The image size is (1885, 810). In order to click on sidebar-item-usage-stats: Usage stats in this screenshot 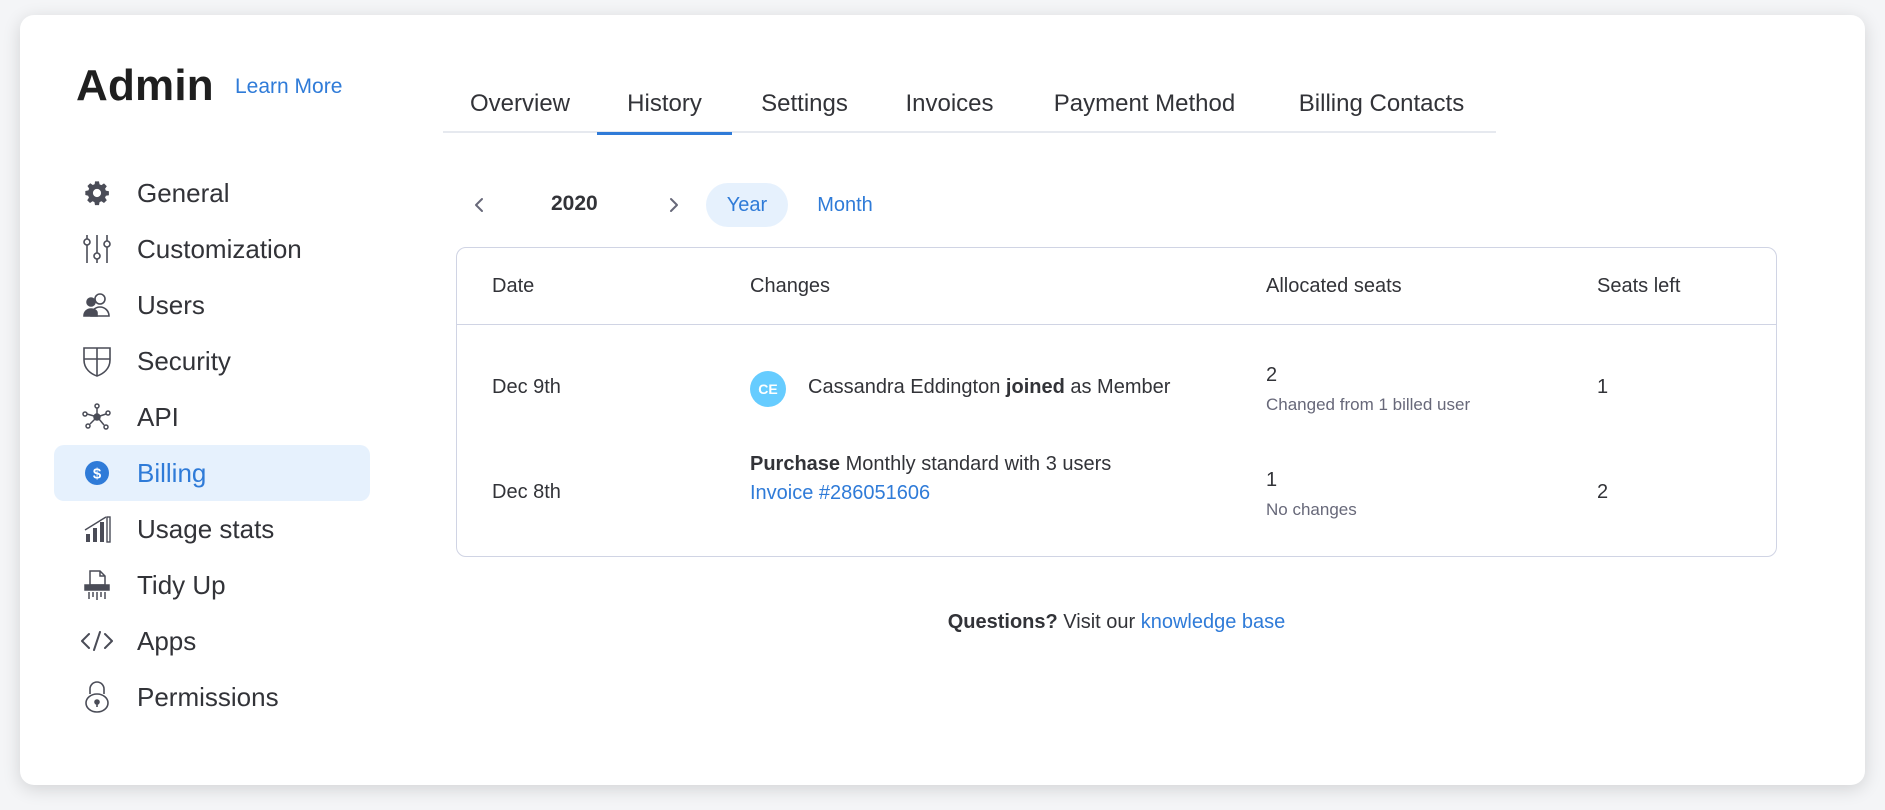, I will do `click(212, 529)`.